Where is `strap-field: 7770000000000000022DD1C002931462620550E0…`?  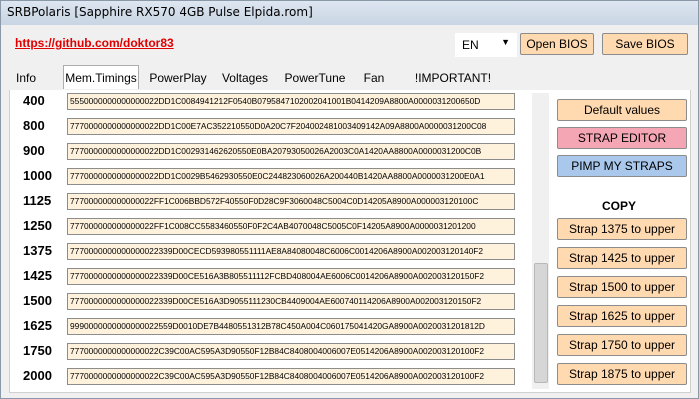
strap-field: 7770000000000000022DD1C002931462620550E0… is located at coordinates (291, 151).